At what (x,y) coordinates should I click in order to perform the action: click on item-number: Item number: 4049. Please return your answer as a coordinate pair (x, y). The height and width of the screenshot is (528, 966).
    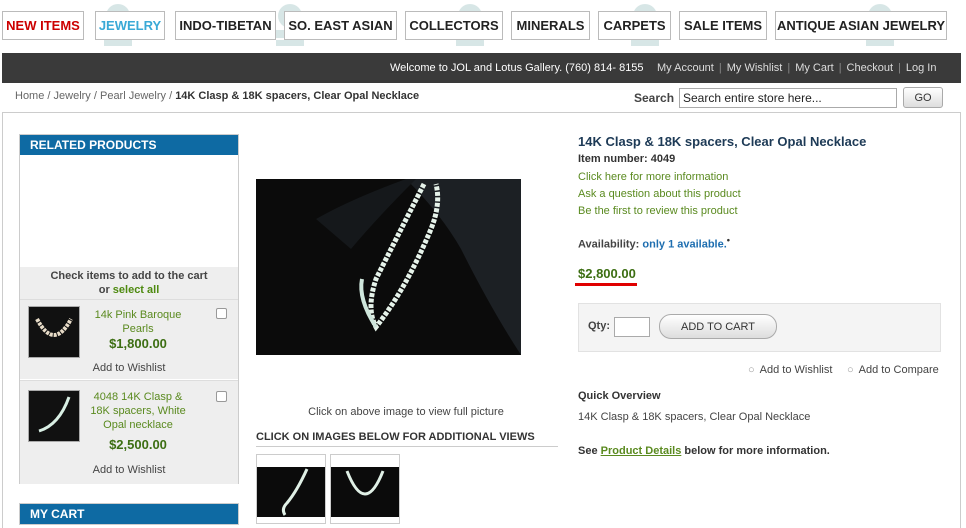
    Looking at the image, I should click on (627, 159).